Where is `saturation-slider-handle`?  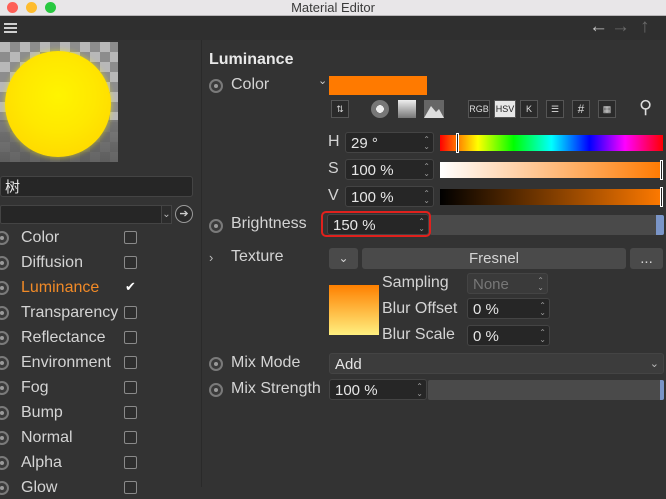 saturation-slider-handle is located at coordinates (661, 170).